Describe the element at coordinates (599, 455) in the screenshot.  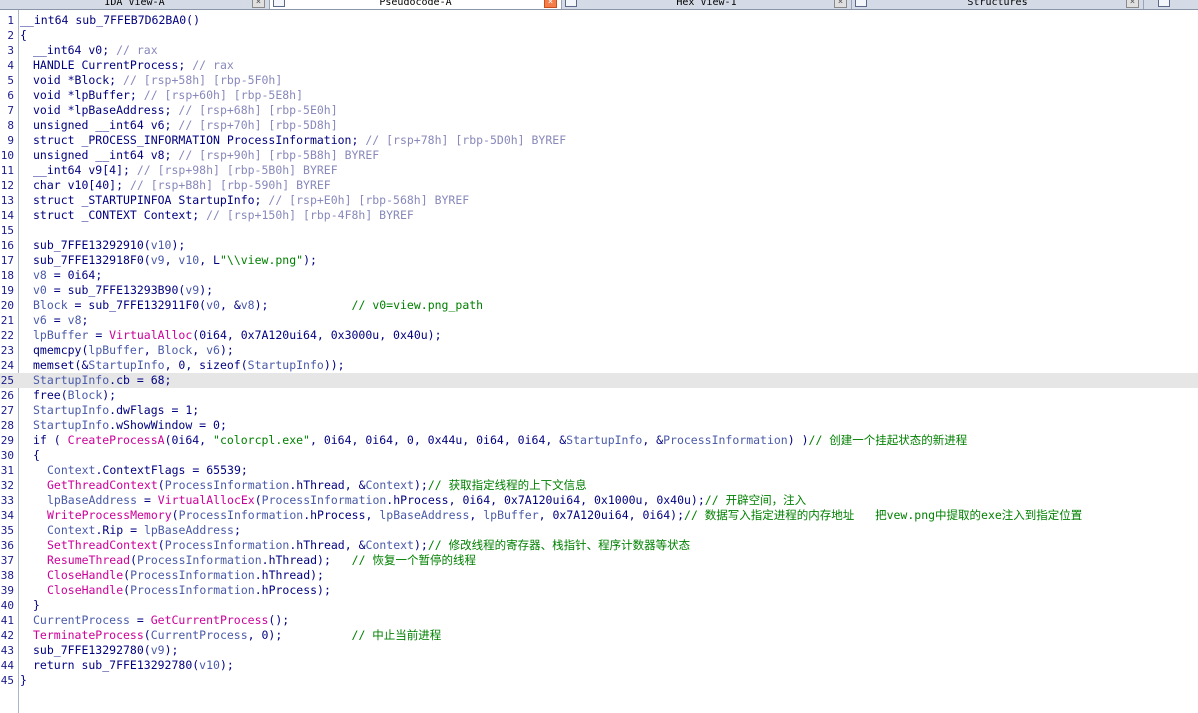
I see `code-line: 30 {` at that location.